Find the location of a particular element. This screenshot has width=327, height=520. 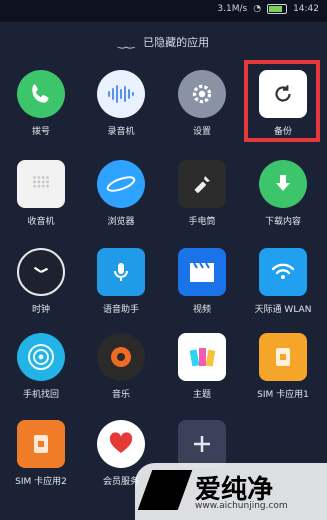

app-music: 音乐 is located at coordinates (121, 366).